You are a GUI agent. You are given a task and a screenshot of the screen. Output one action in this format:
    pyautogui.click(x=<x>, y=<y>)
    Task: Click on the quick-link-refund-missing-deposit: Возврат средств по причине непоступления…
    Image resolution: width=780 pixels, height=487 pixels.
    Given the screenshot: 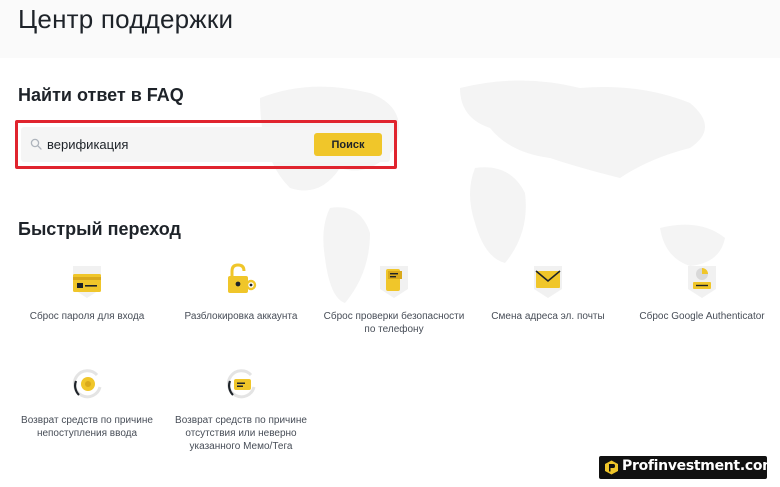 What is the action you would take?
    pyautogui.click(x=87, y=402)
    